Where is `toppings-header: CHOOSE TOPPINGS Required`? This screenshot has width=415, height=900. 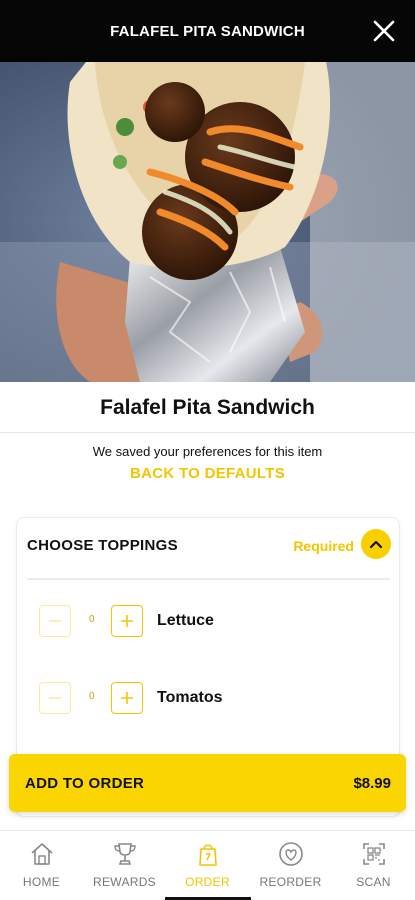 toppings-header: CHOOSE TOPPINGS Required is located at coordinates (208, 548).